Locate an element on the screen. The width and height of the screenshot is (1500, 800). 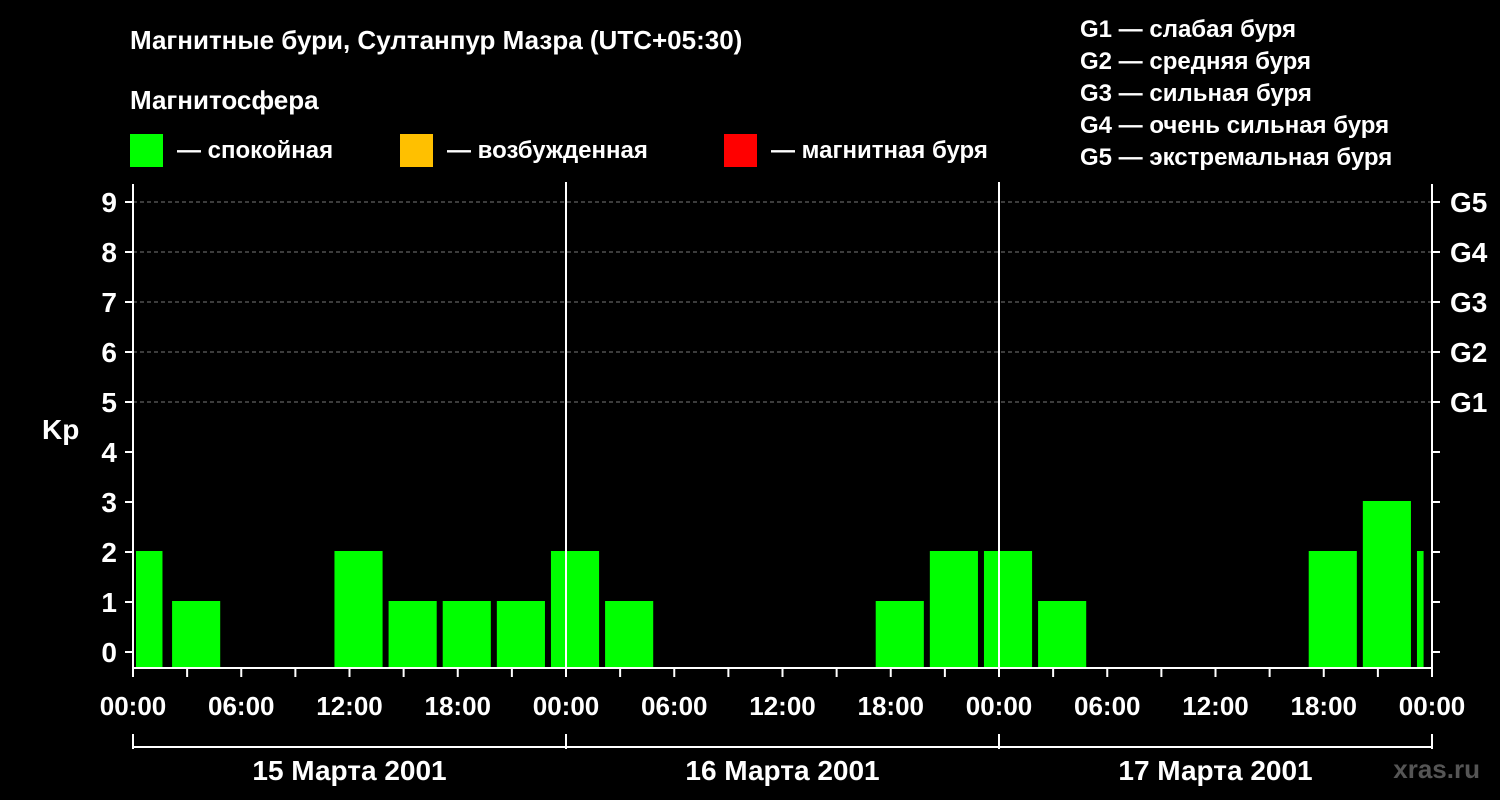
g-level-label: G3 is located at coordinates (1468, 302).